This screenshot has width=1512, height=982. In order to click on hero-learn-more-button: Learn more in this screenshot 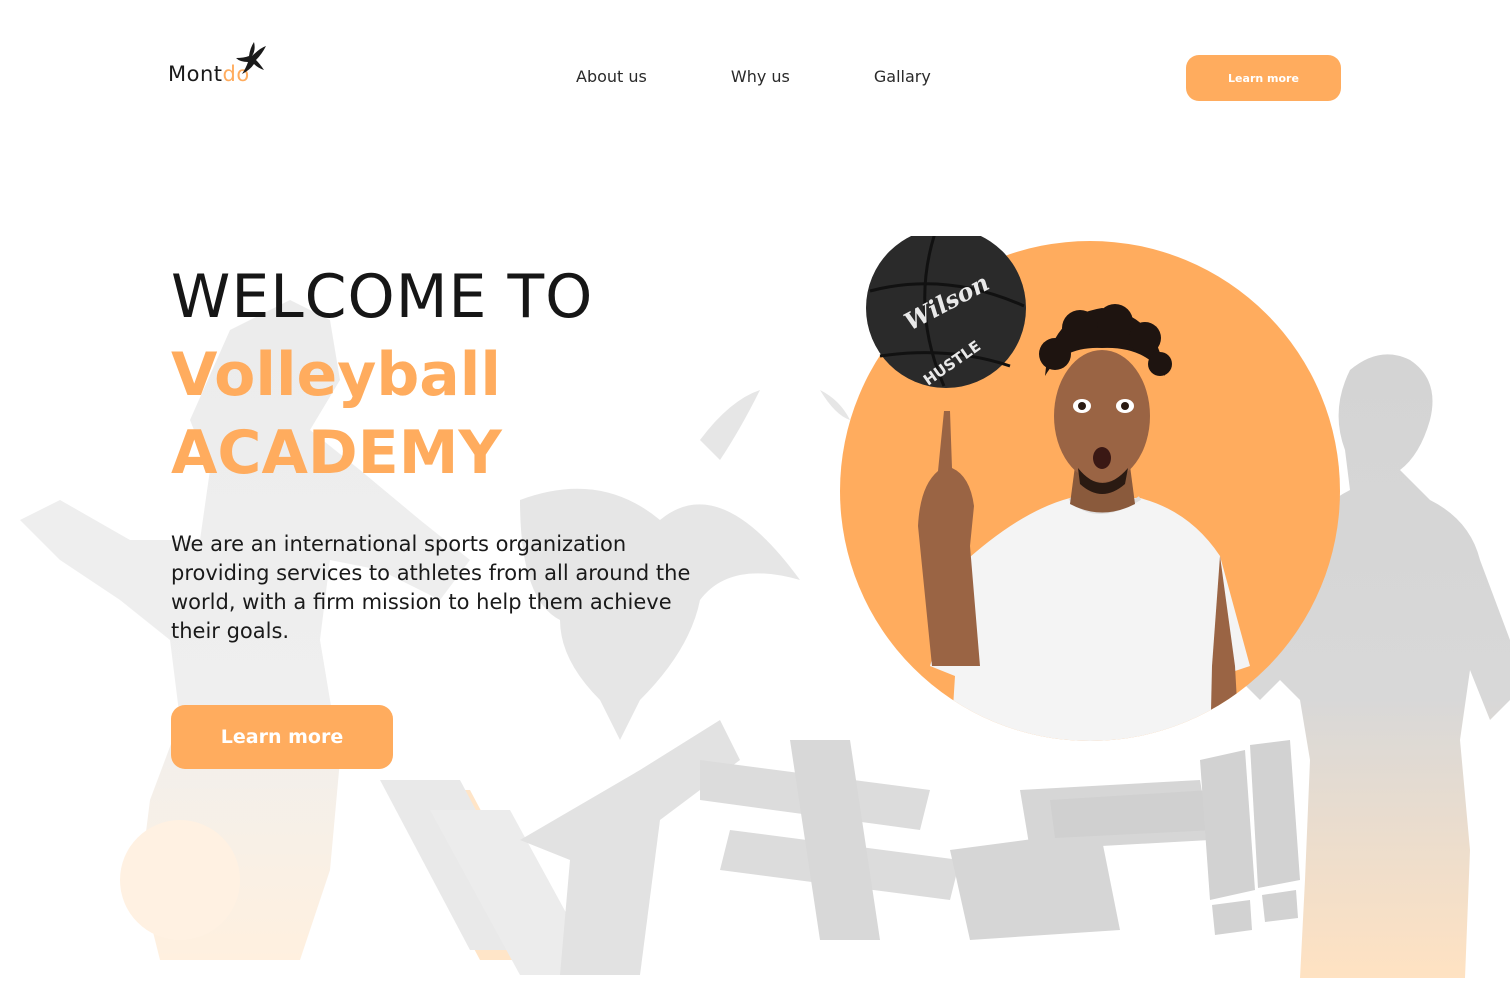, I will do `click(282, 737)`.